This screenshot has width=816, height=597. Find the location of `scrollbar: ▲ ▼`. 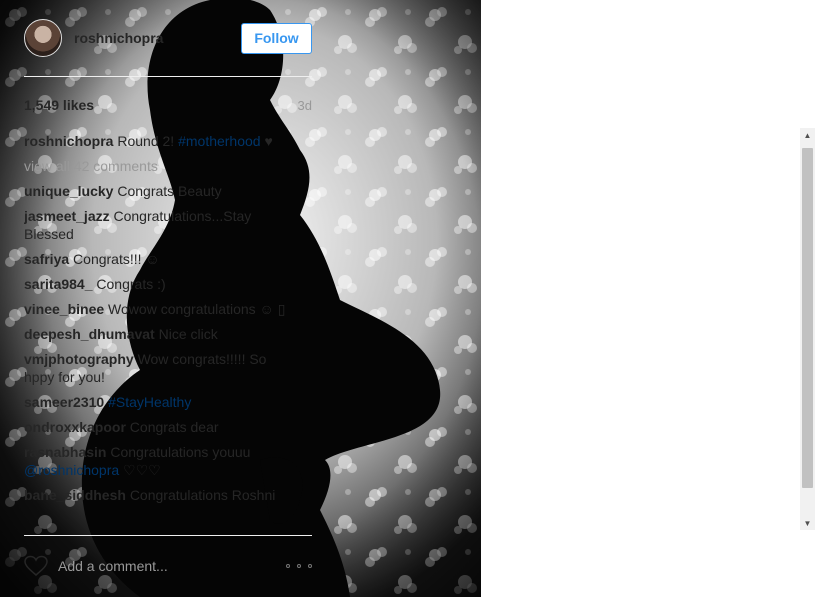

scrollbar: ▲ ▼ is located at coordinates (807, 329).